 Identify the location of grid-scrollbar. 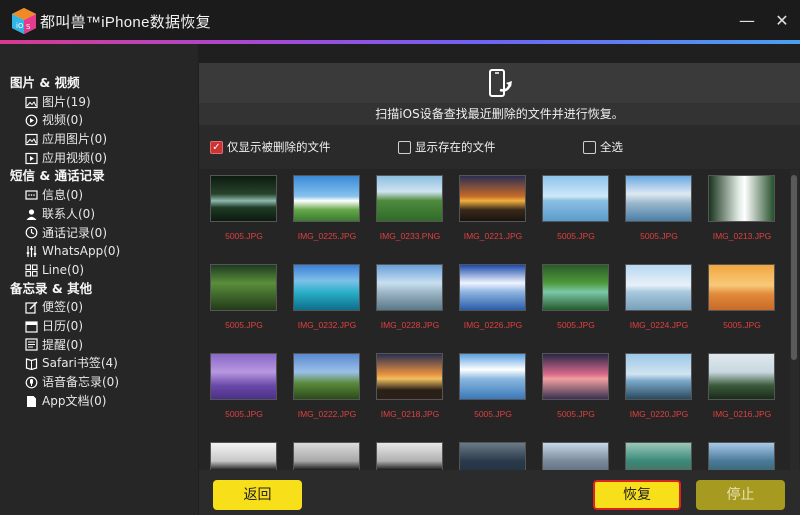
(794, 320).